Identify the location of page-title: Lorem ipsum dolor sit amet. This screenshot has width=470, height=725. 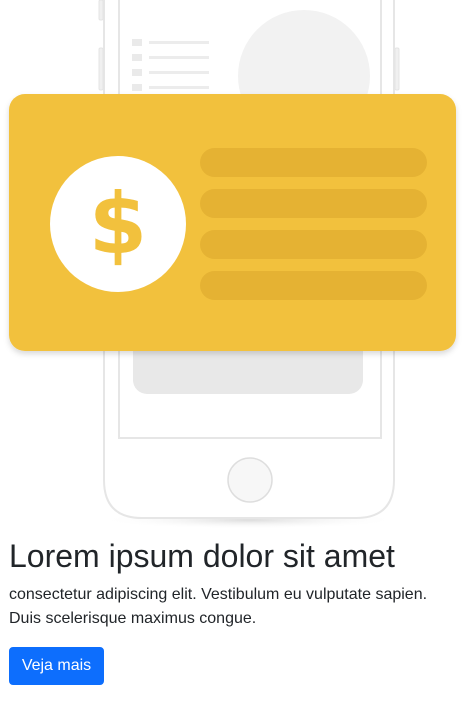
(202, 556).